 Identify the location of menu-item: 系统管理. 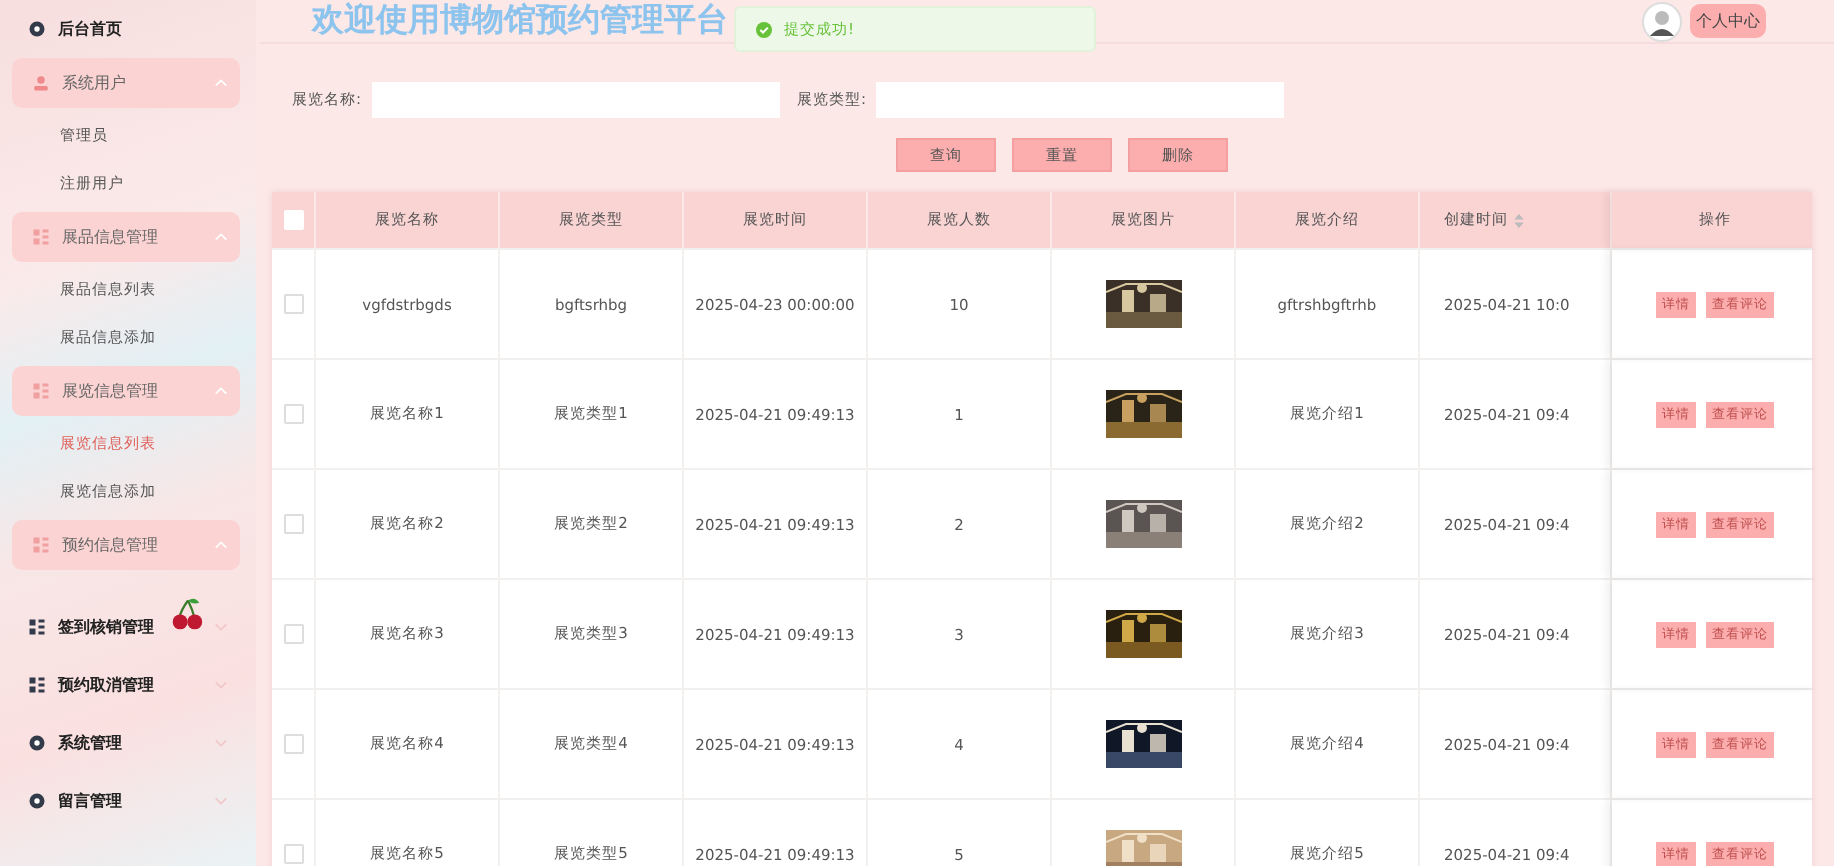
(124, 743).